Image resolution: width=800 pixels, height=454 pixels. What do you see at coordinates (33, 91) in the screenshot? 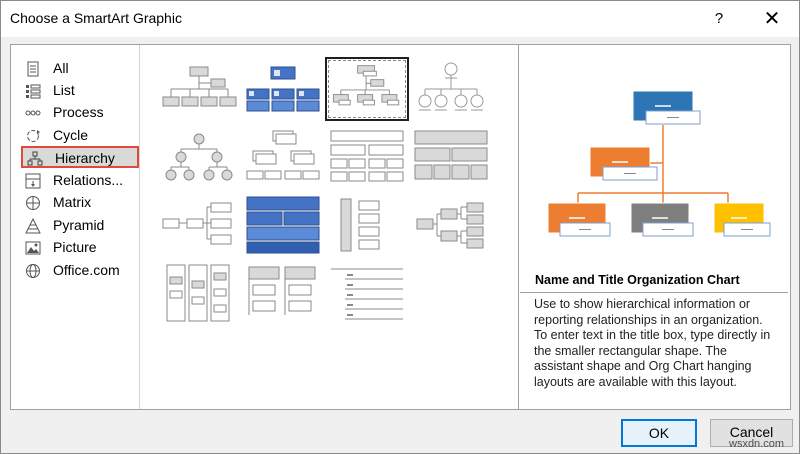
I see `list-icon` at bounding box center [33, 91].